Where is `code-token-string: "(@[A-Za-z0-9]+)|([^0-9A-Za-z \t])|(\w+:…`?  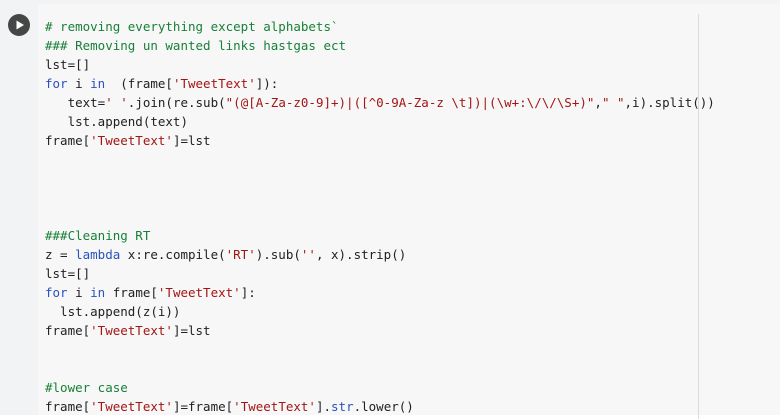 code-token-string: "(@[A-Za-z0-9]+)|([^0-9A-Za-z \t])|(\w+:… is located at coordinates (410, 102).